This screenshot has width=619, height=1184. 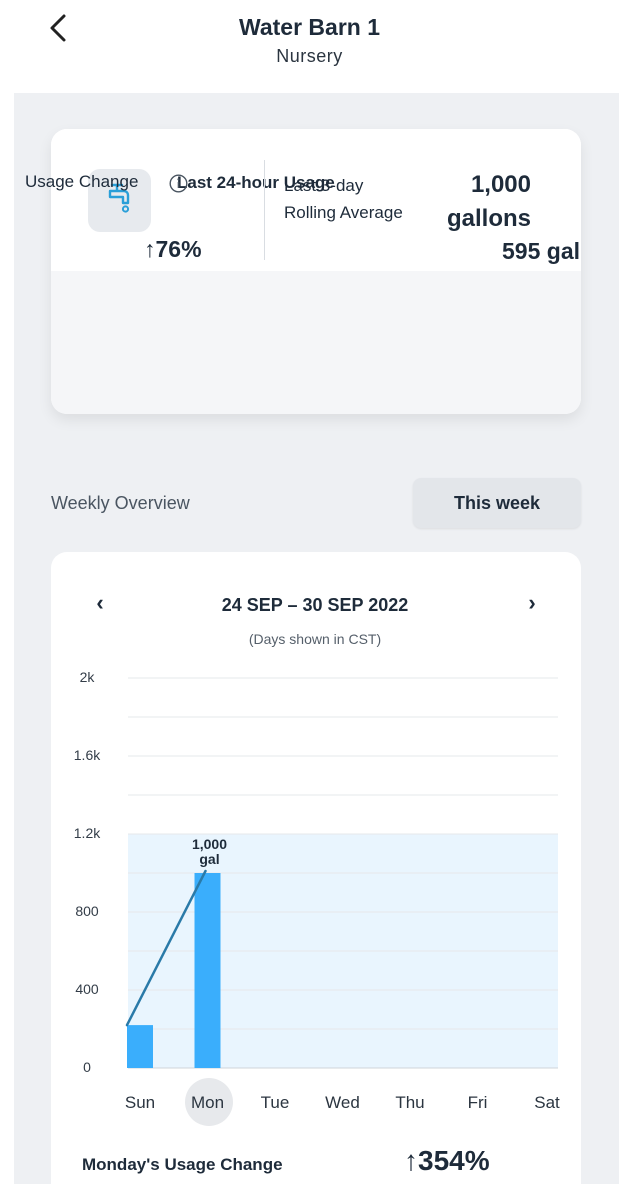 What do you see at coordinates (87, 755) in the screenshot?
I see `y-tick-label: 1.6k` at bounding box center [87, 755].